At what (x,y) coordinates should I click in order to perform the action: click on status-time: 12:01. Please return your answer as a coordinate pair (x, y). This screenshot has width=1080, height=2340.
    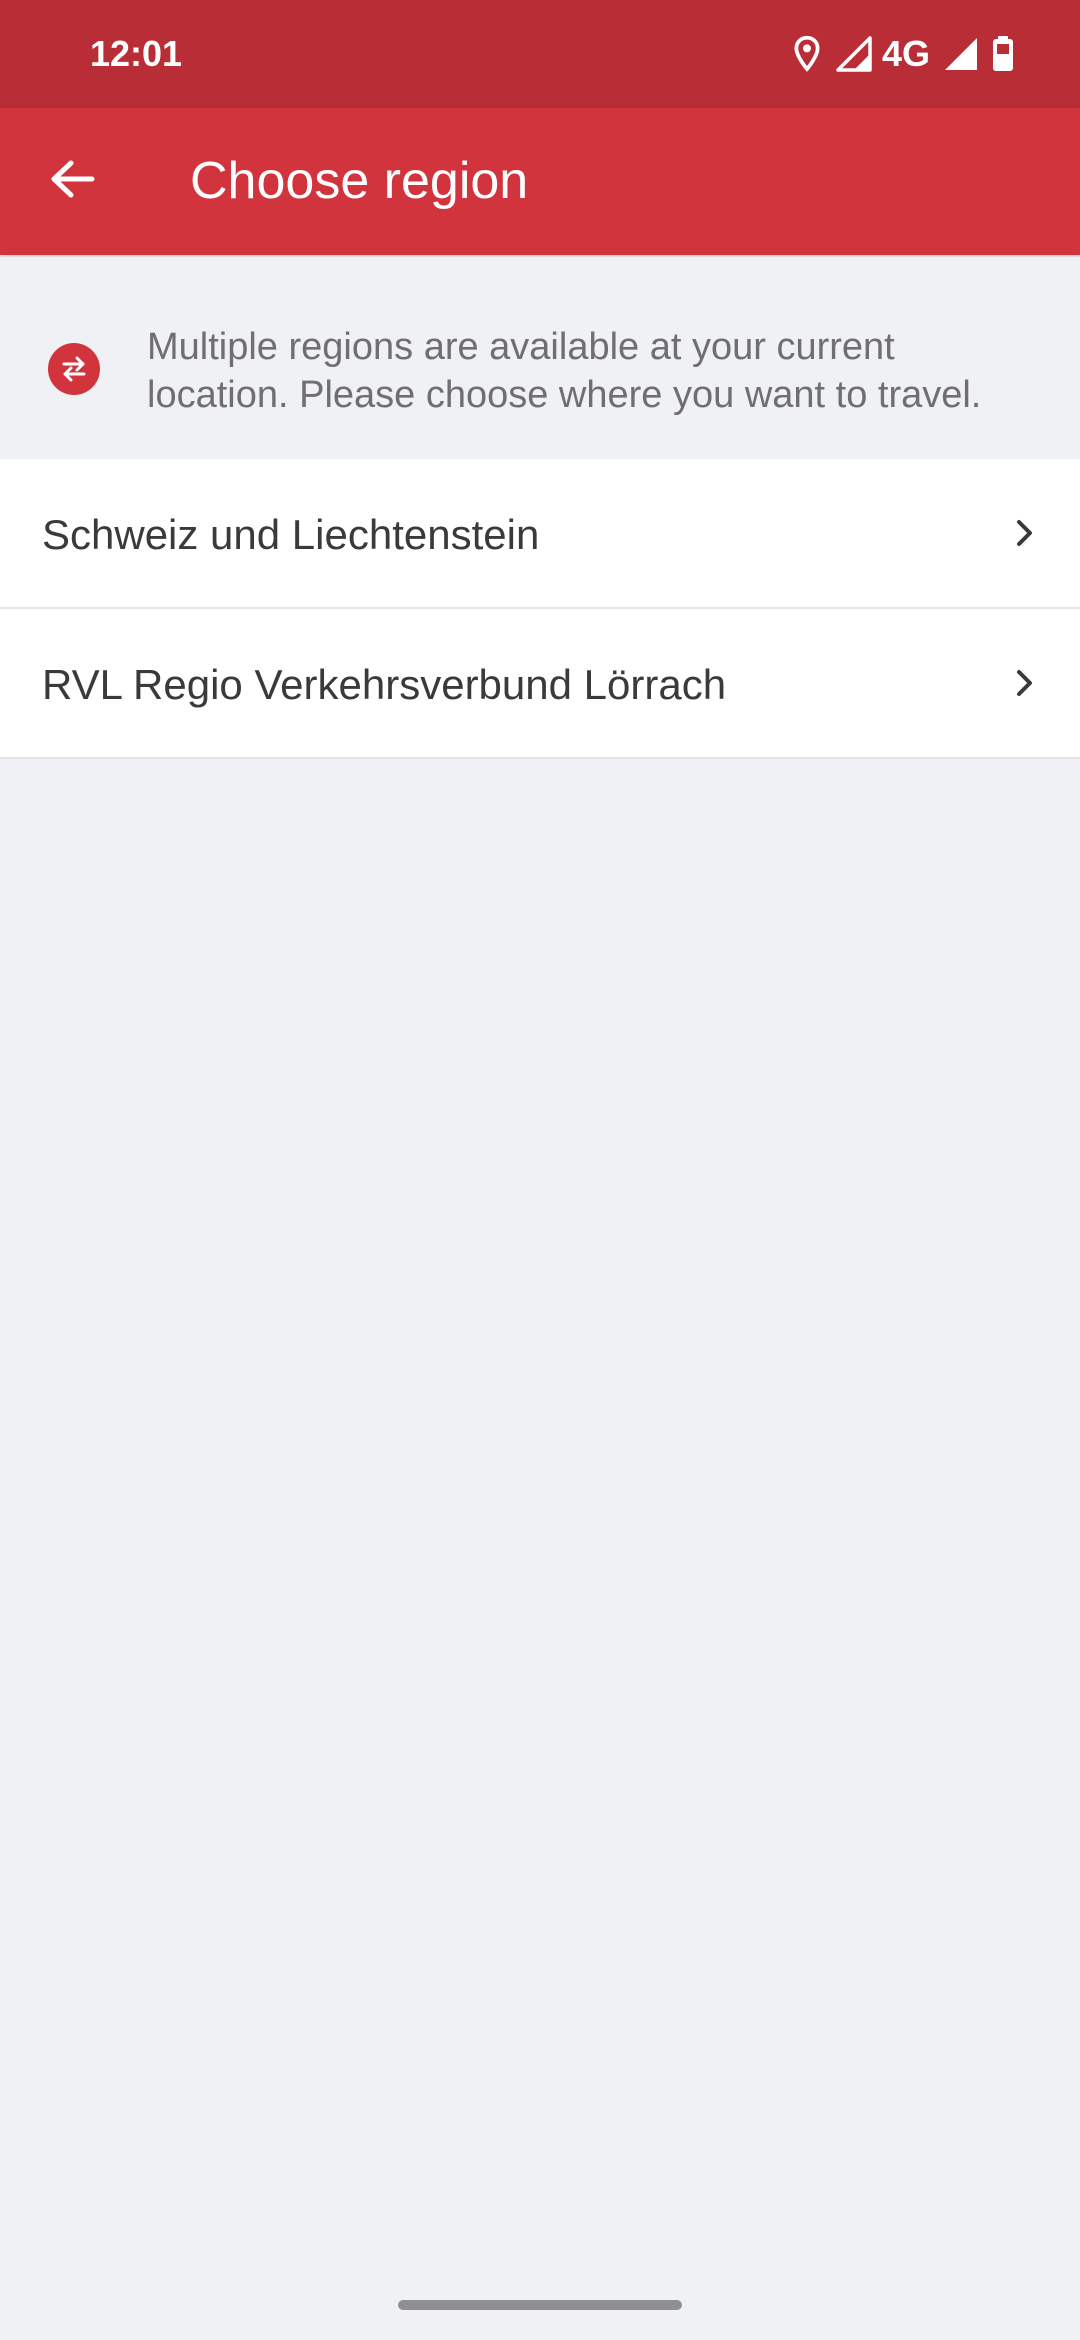
    Looking at the image, I should click on (136, 53).